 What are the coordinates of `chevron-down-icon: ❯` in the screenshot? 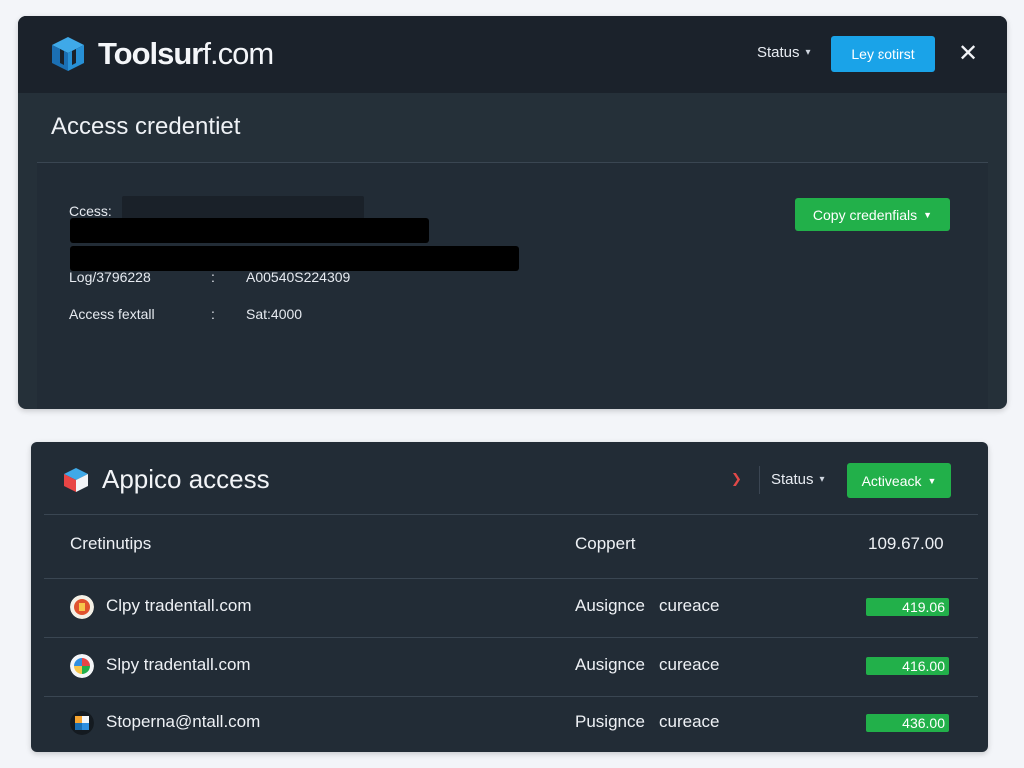 It's located at (736, 479).